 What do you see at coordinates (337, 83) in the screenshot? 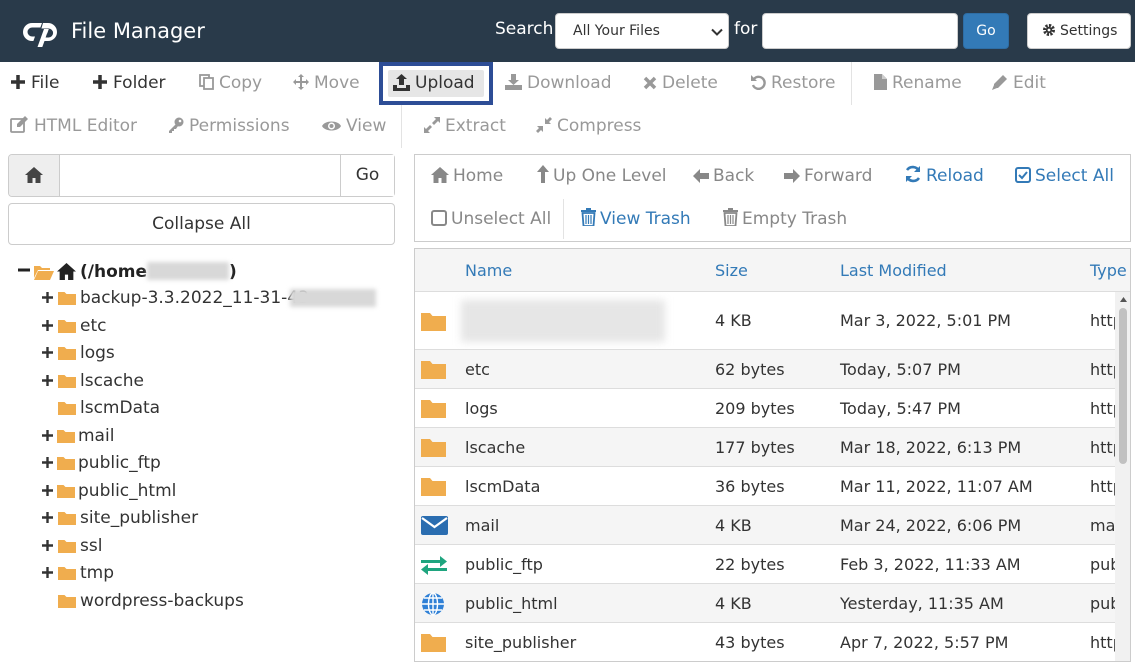
I see `move-label: Move` at bounding box center [337, 83].